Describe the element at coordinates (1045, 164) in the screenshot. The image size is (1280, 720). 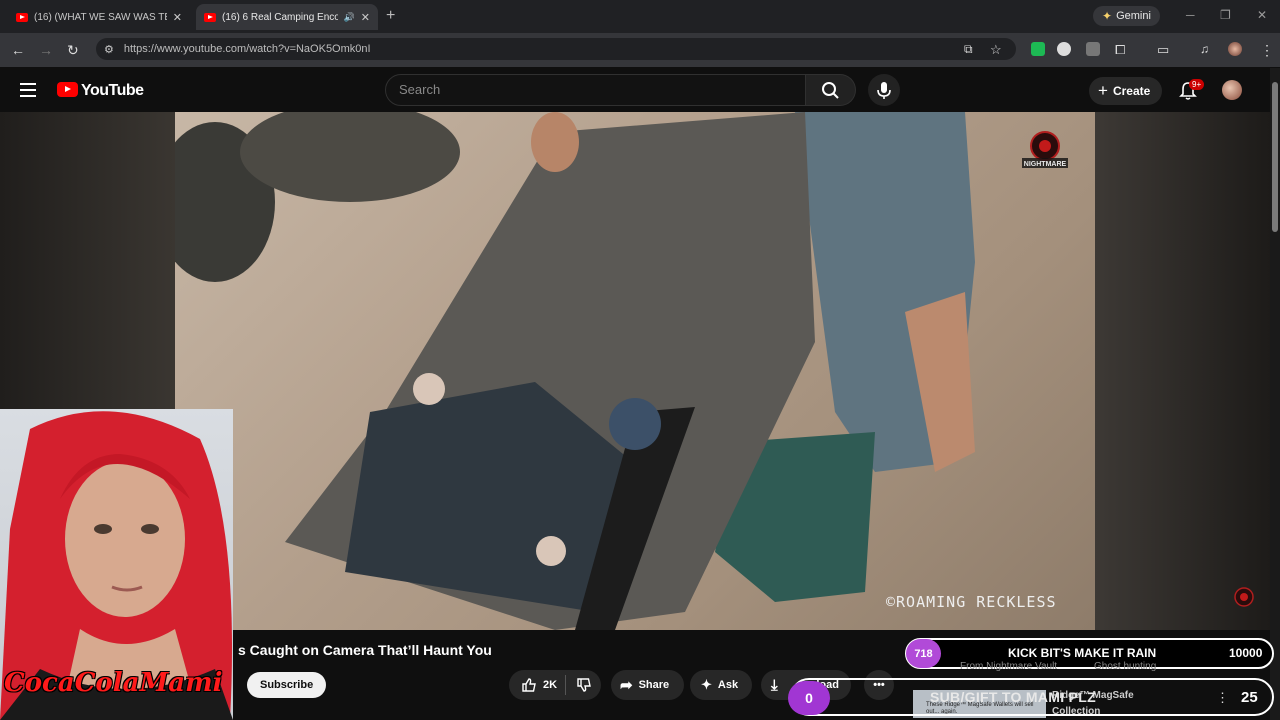
I see `svg-text: NIGHTMARE` at that location.